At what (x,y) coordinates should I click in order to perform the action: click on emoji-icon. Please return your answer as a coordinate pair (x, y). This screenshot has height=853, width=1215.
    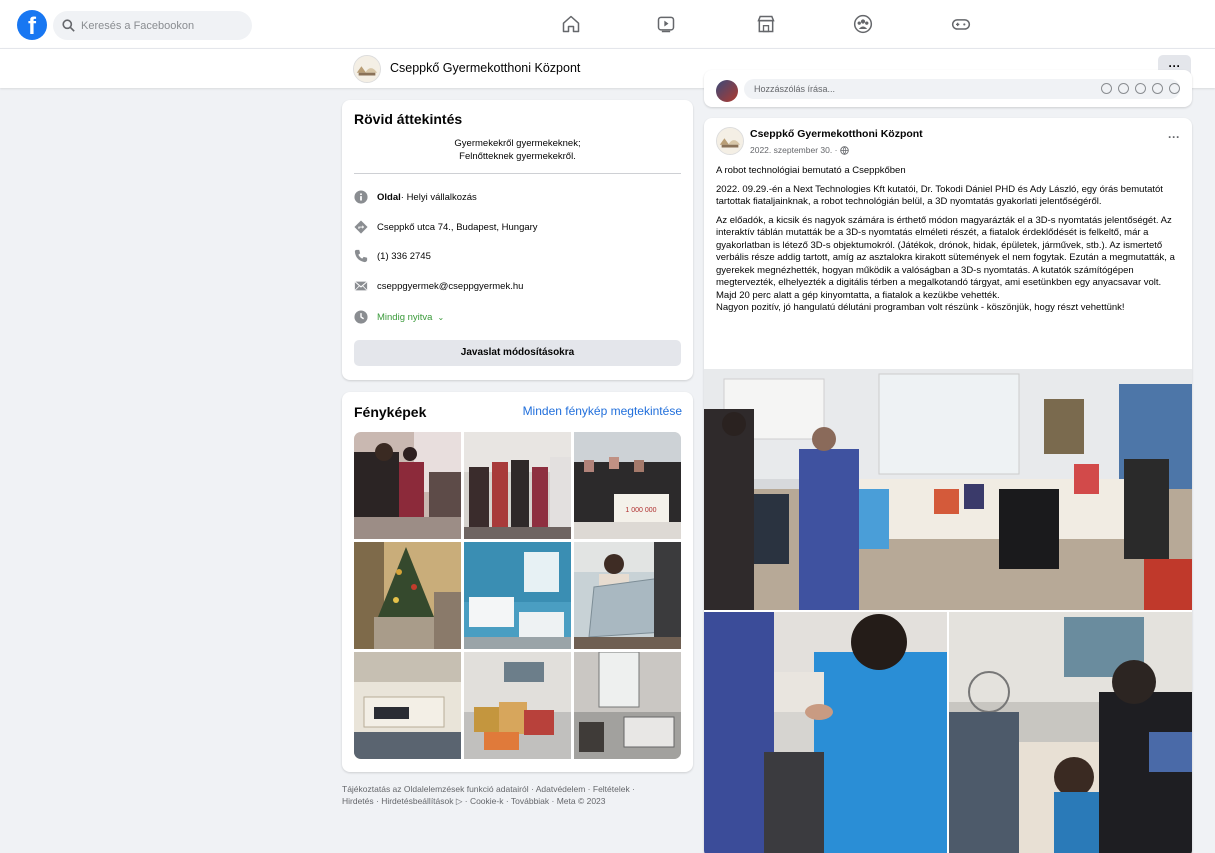
    Looking at the image, I should click on (1123, 88).